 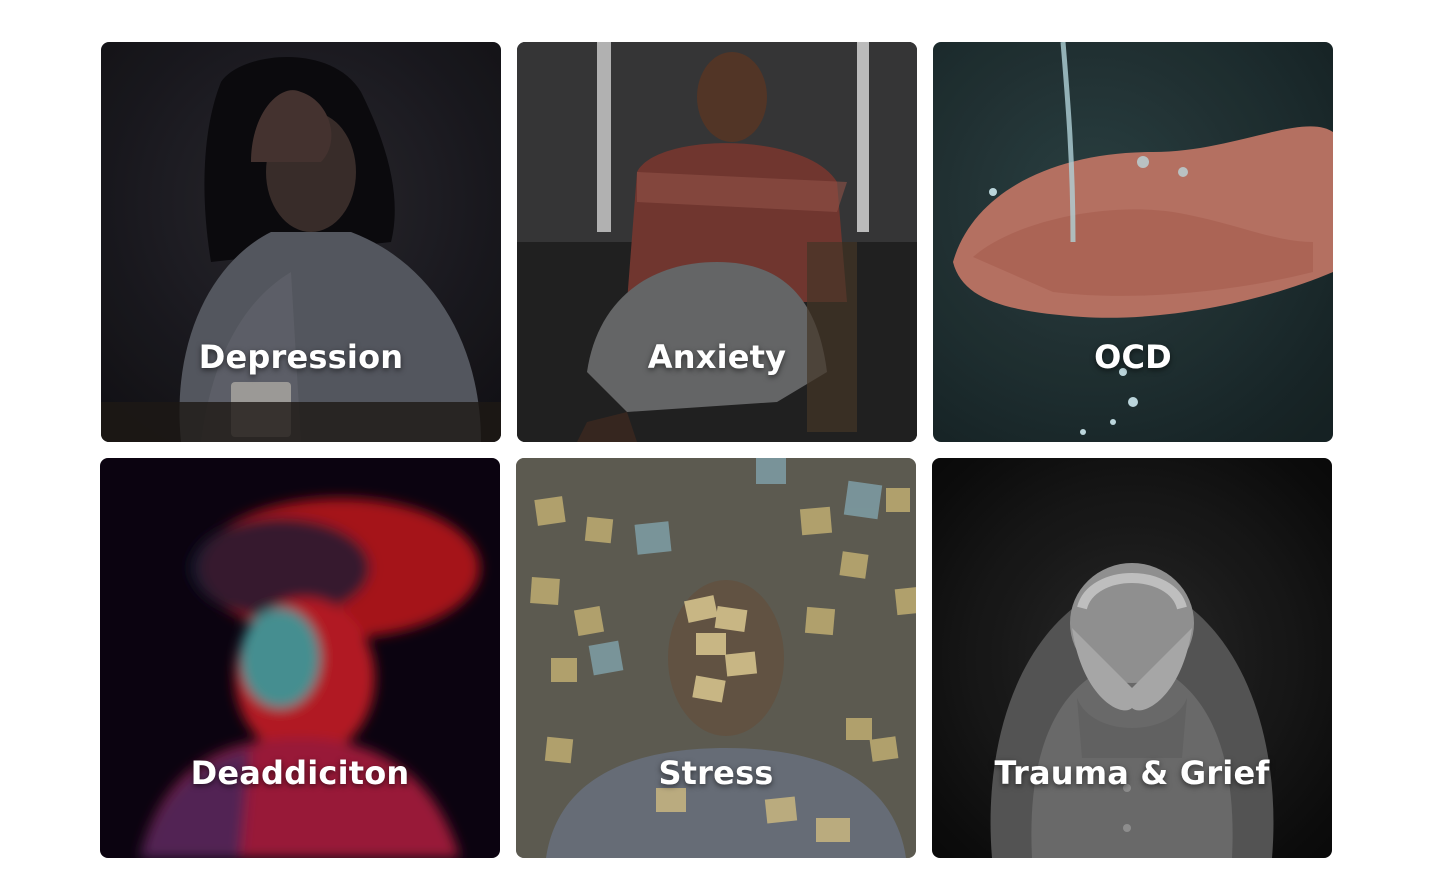 I want to click on card-ocd: OCD, so click(x=1133, y=242).